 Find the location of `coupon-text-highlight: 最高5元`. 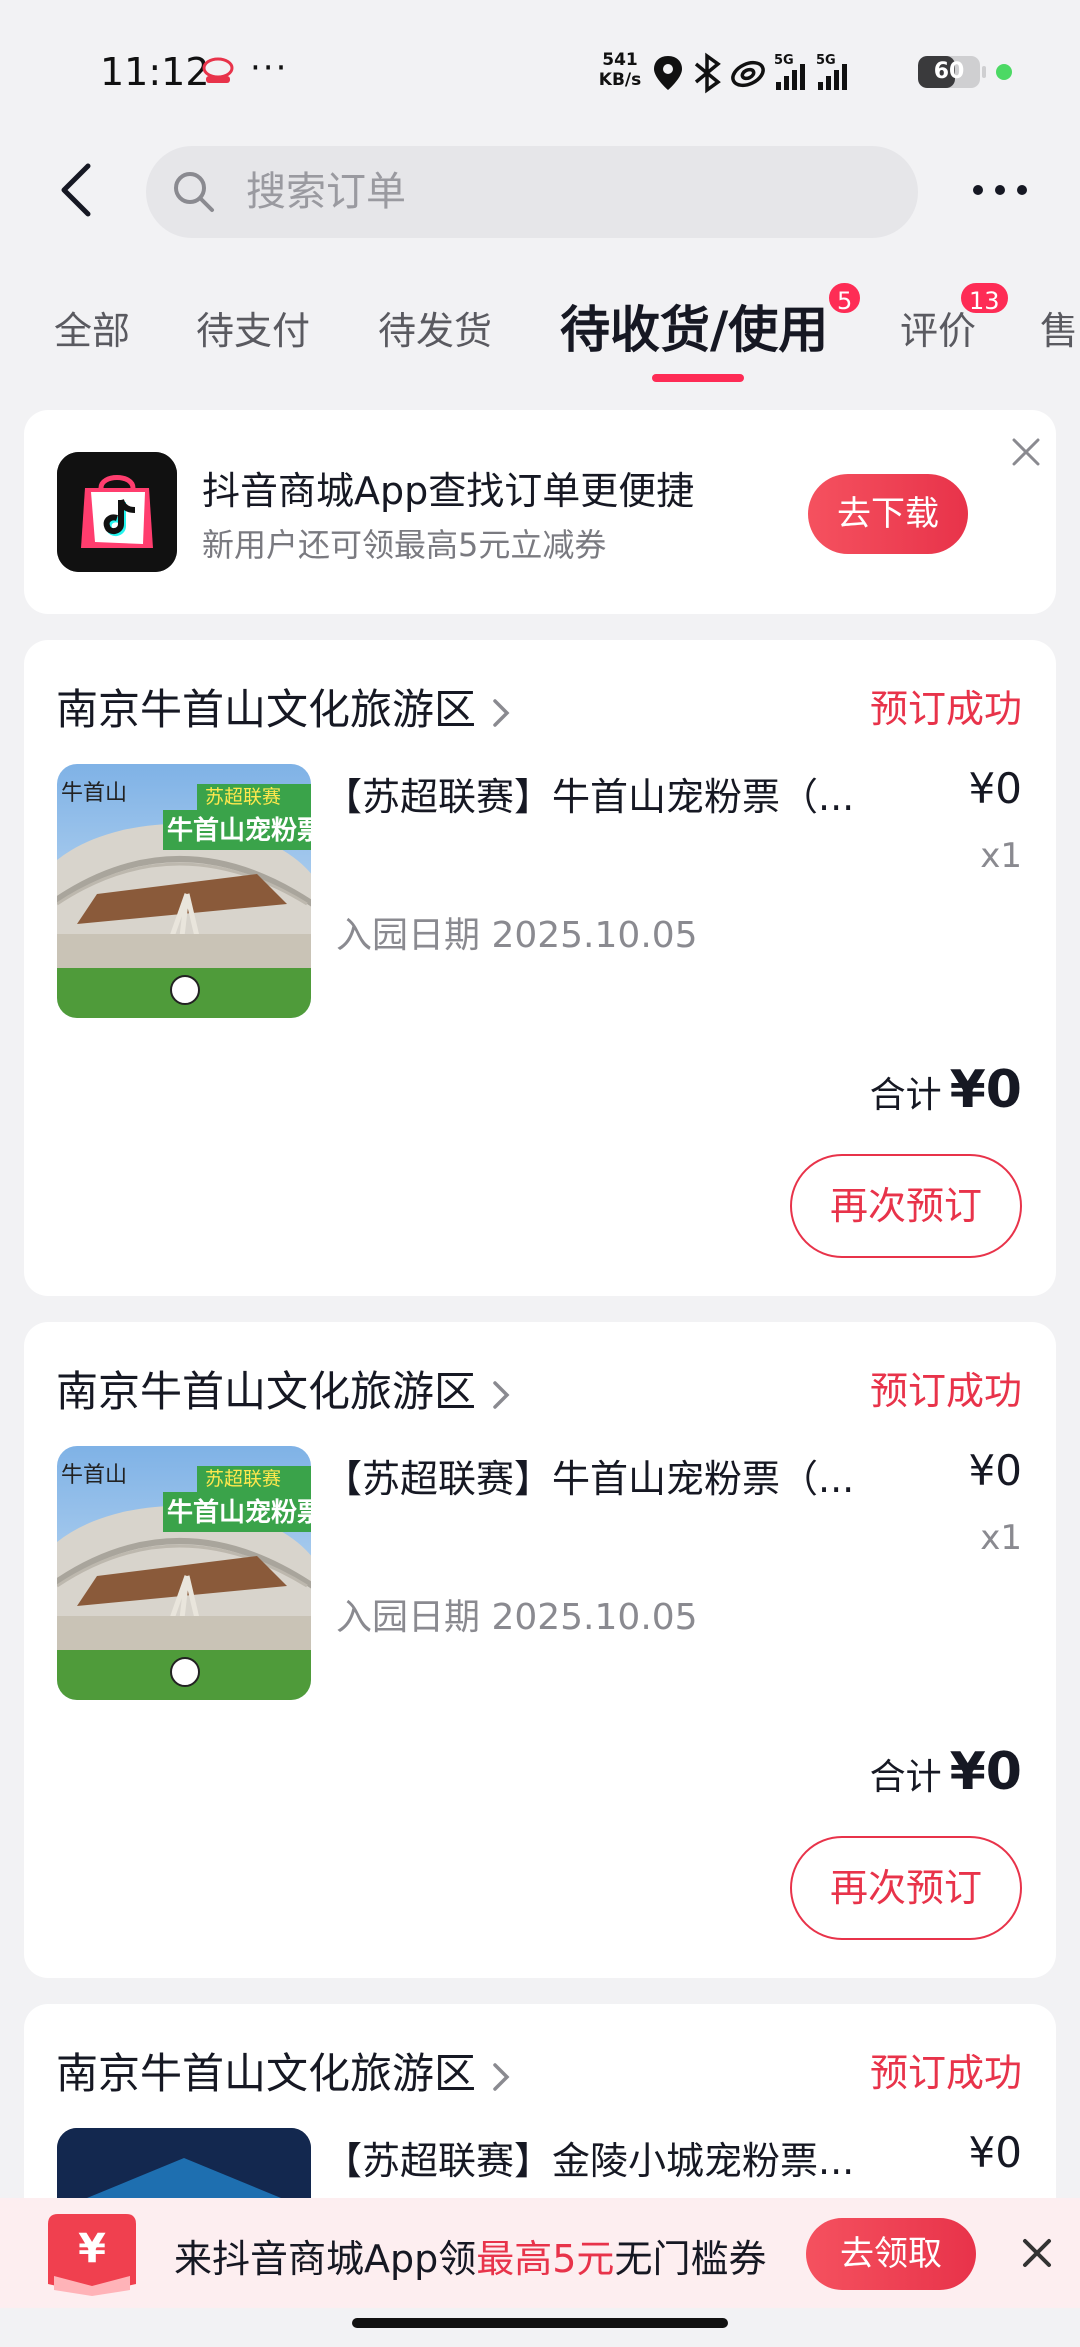

coupon-text-highlight: 最高5元 is located at coordinates (545, 2259).